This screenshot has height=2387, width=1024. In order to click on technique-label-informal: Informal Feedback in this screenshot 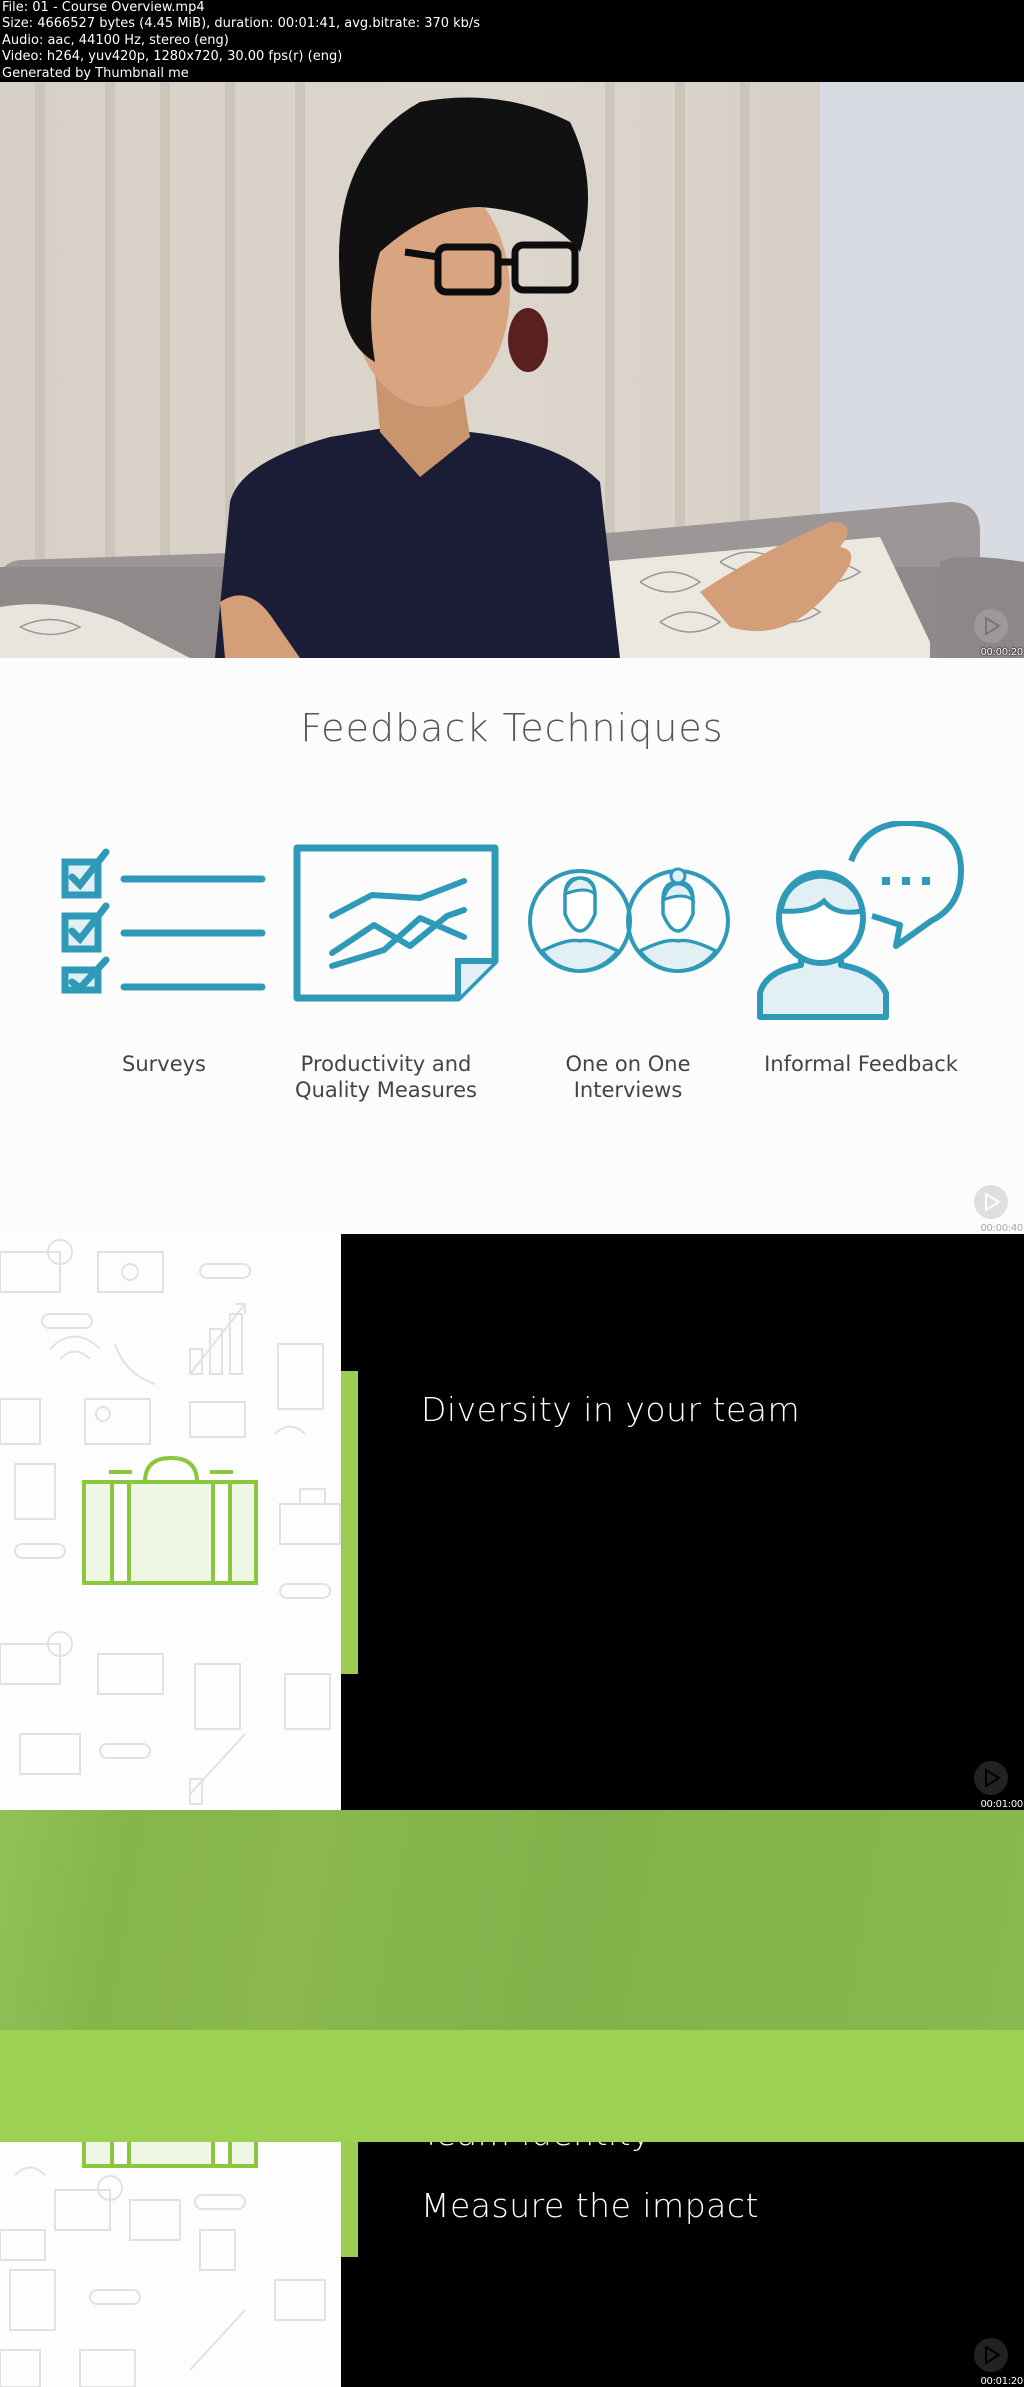, I will do `click(861, 1064)`.